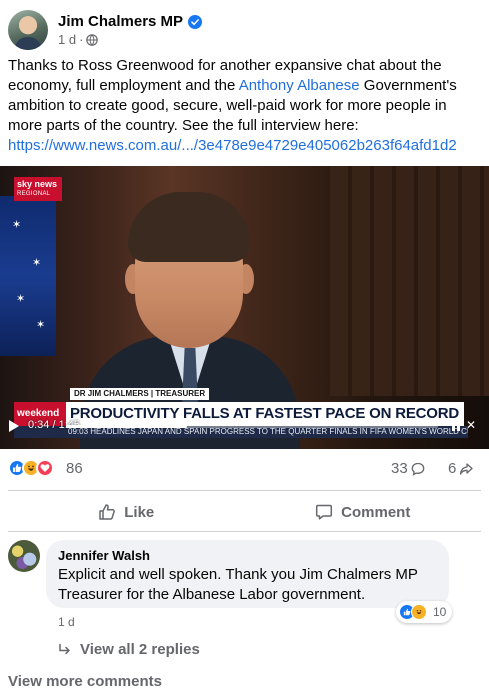  Describe the element at coordinates (67, 39) in the screenshot. I see `post-time: 1 d` at that location.